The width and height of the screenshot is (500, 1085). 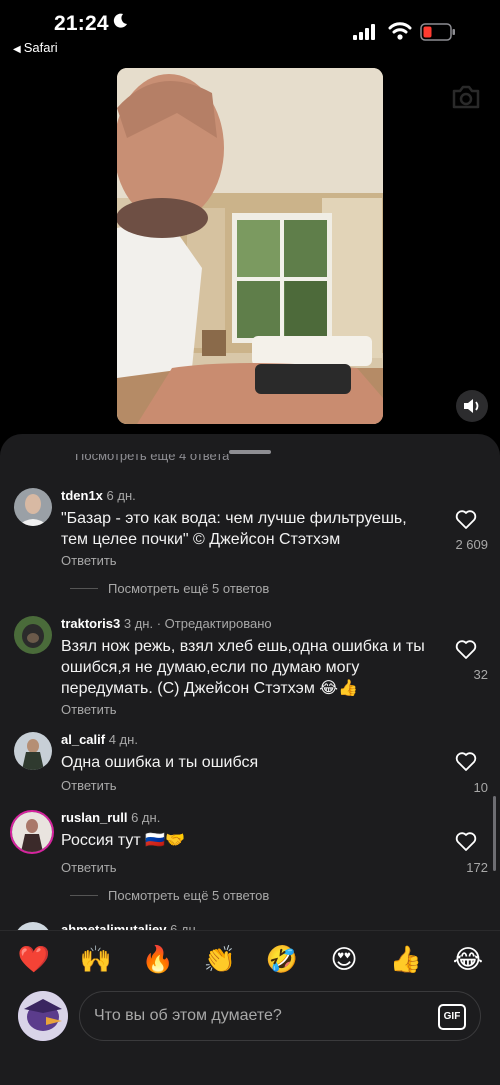 I want to click on quick-reactions: ❤️ 🙌 🔥 👏 🤣 😍 👍 😂, so click(x=250, y=961).